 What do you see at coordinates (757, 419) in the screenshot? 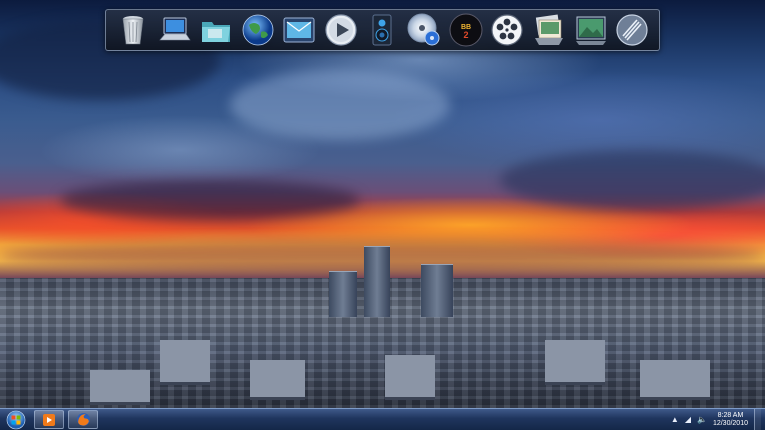
I see `show-desktop-button` at bounding box center [757, 419].